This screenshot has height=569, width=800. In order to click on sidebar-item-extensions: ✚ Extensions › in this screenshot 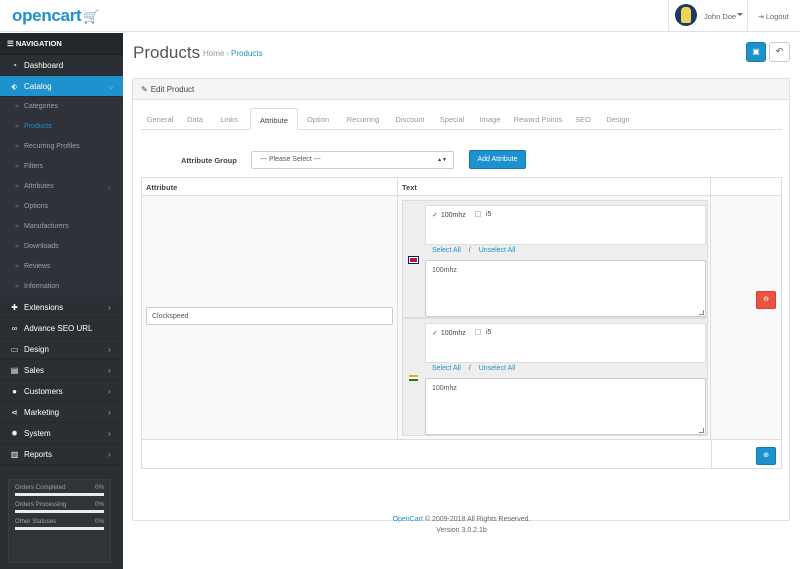, I will do `click(61, 307)`.